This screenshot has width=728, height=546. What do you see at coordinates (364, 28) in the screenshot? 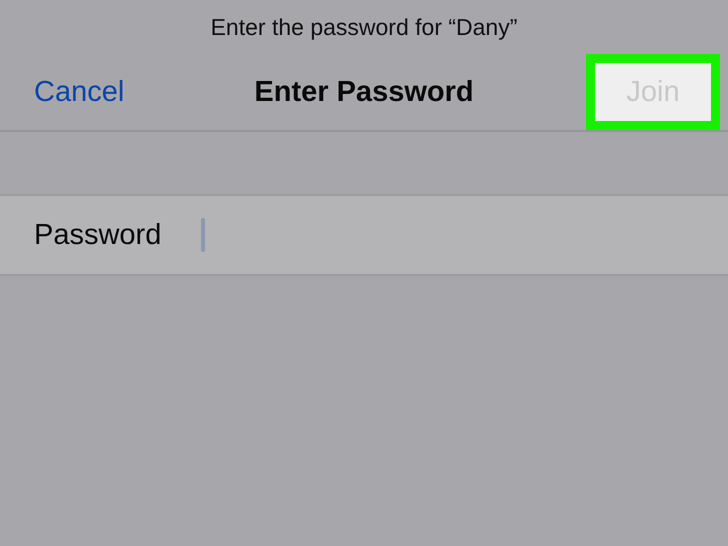
I see `prompt-text: Enter the password for “Dany”` at bounding box center [364, 28].